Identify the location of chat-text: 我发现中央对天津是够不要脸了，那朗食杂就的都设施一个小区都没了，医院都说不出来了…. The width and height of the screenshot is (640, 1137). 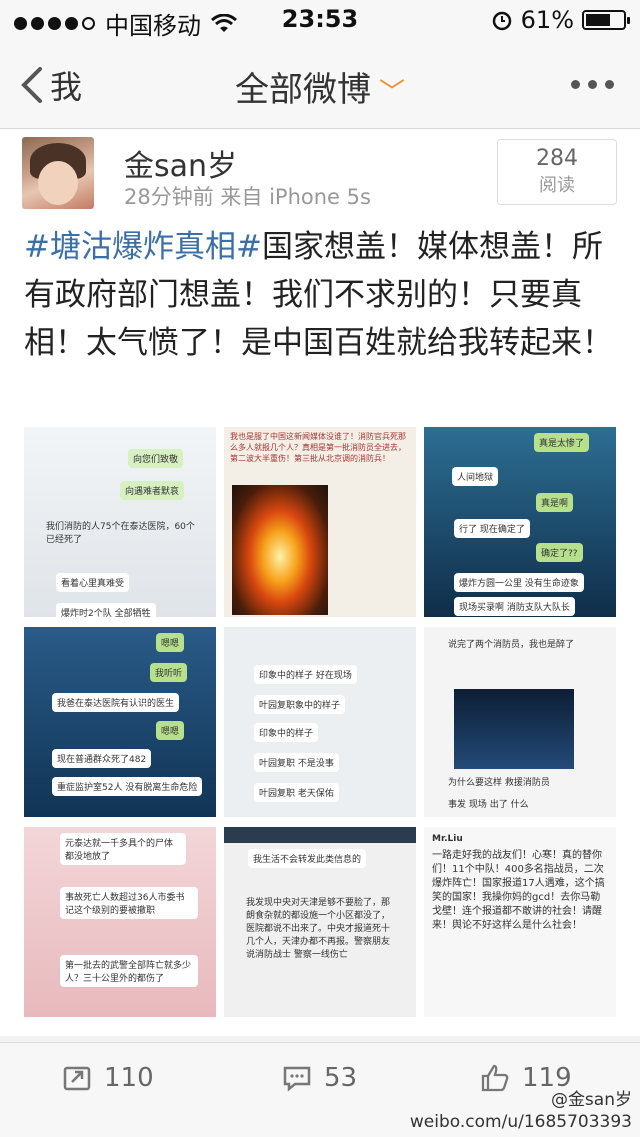
(318, 929).